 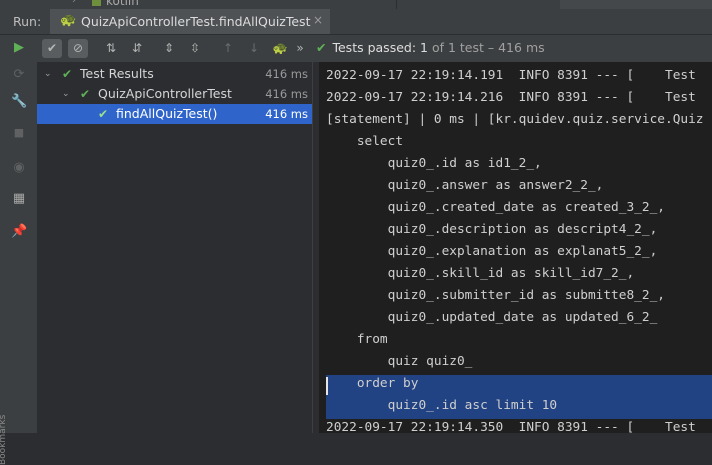 What do you see at coordinates (137, 48) in the screenshot?
I see `sort-by-duration-icon: ⇵` at bounding box center [137, 48].